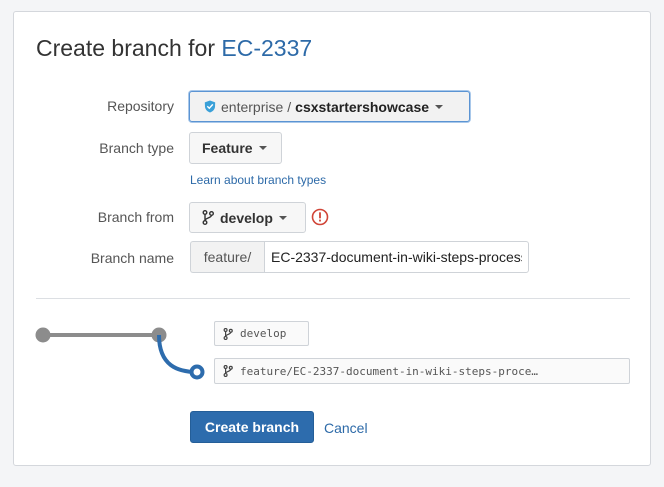  I want to click on branch-from-value: develop, so click(246, 217).